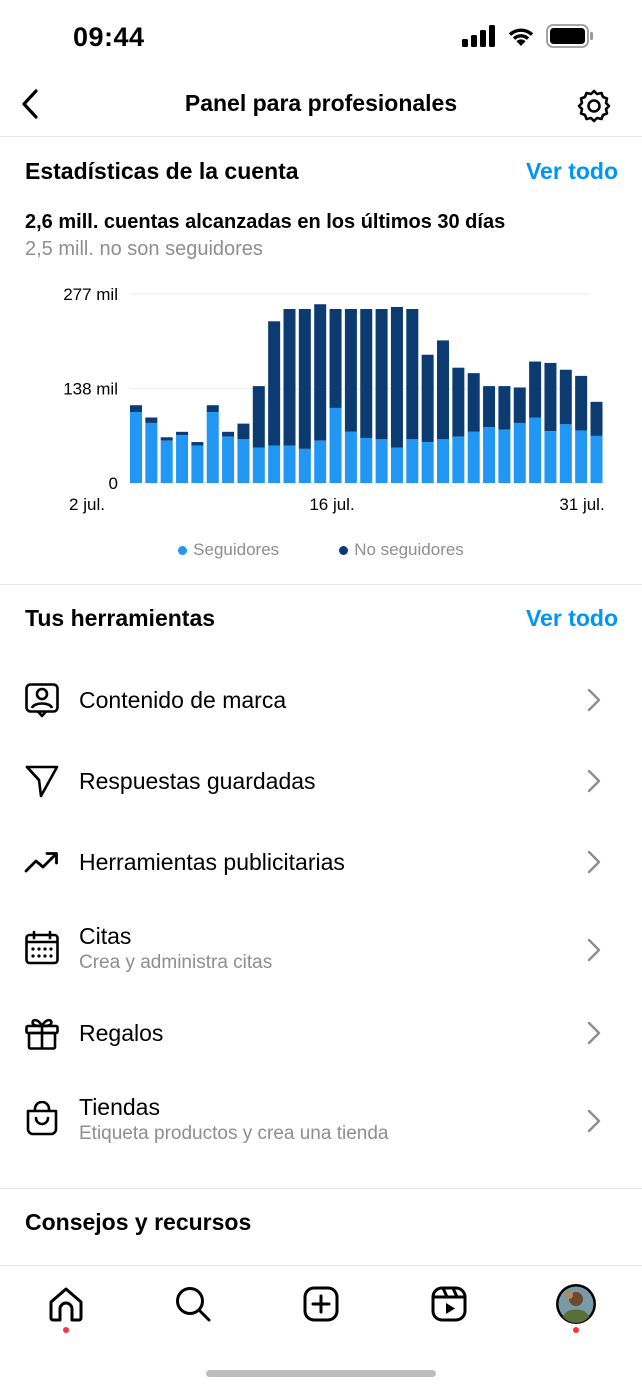  Describe the element at coordinates (42, 948) in the screenshot. I see `calendar-icon` at that location.